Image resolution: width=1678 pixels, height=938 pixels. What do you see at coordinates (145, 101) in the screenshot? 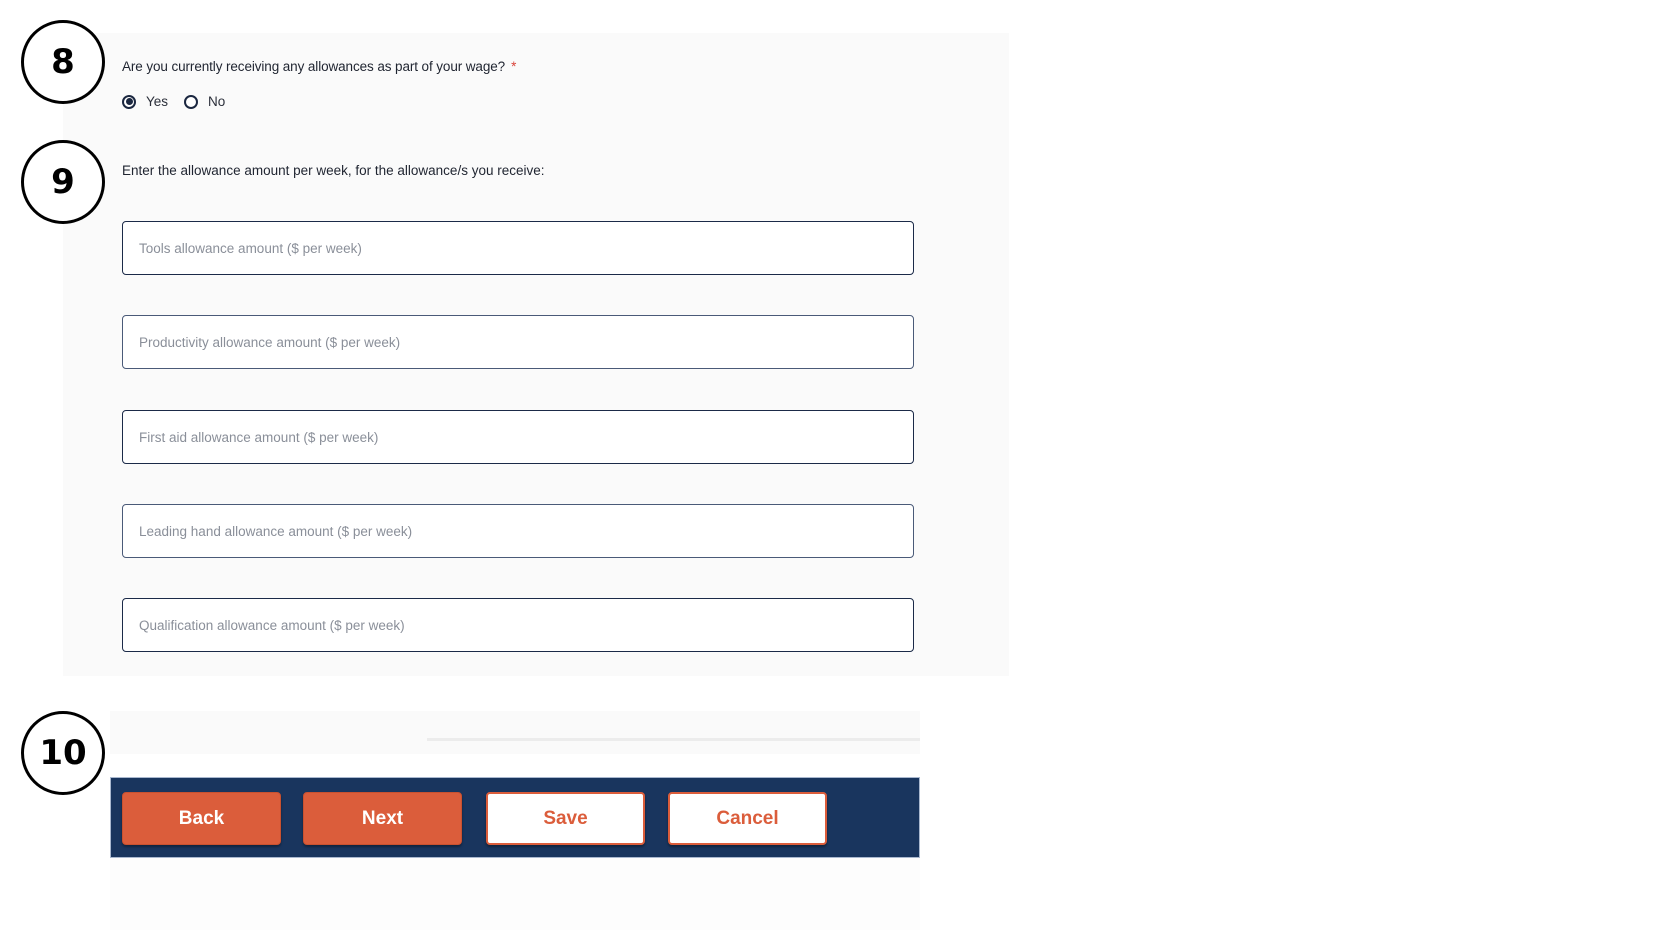
I see `radio-yes: Yes` at bounding box center [145, 101].